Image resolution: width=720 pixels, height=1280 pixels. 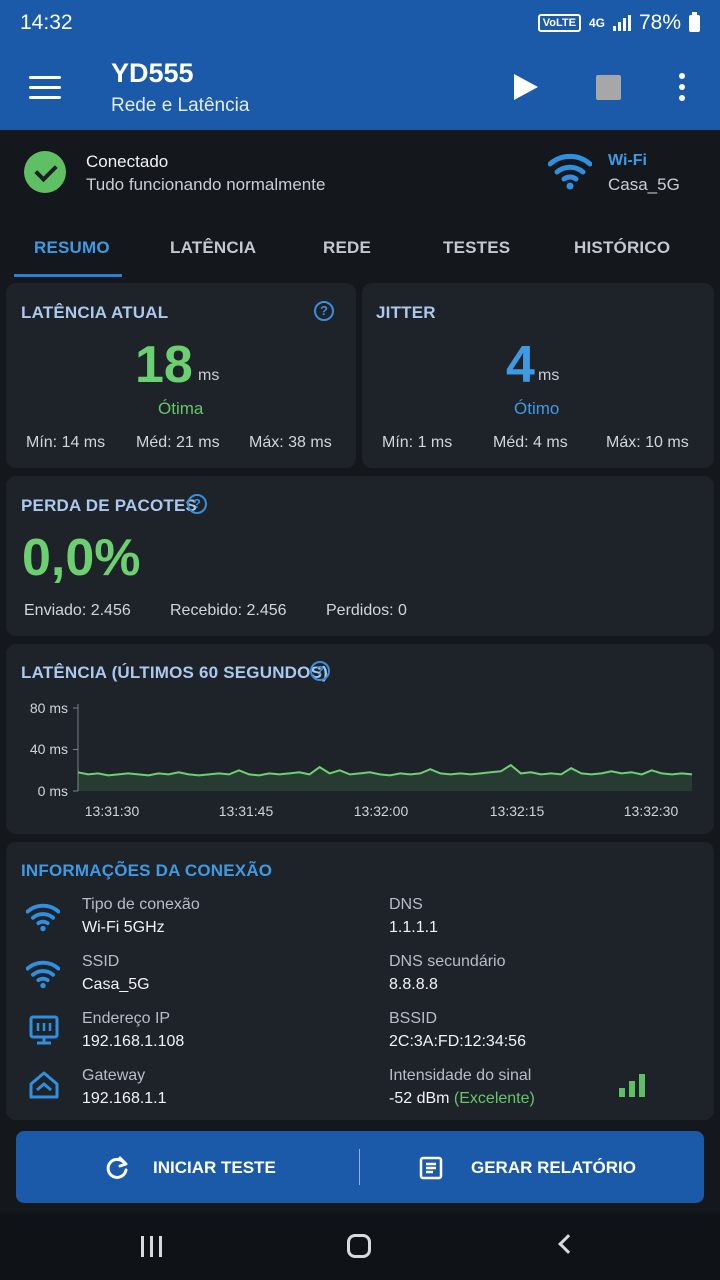 I want to click on app-title: YD555, so click(x=152, y=73).